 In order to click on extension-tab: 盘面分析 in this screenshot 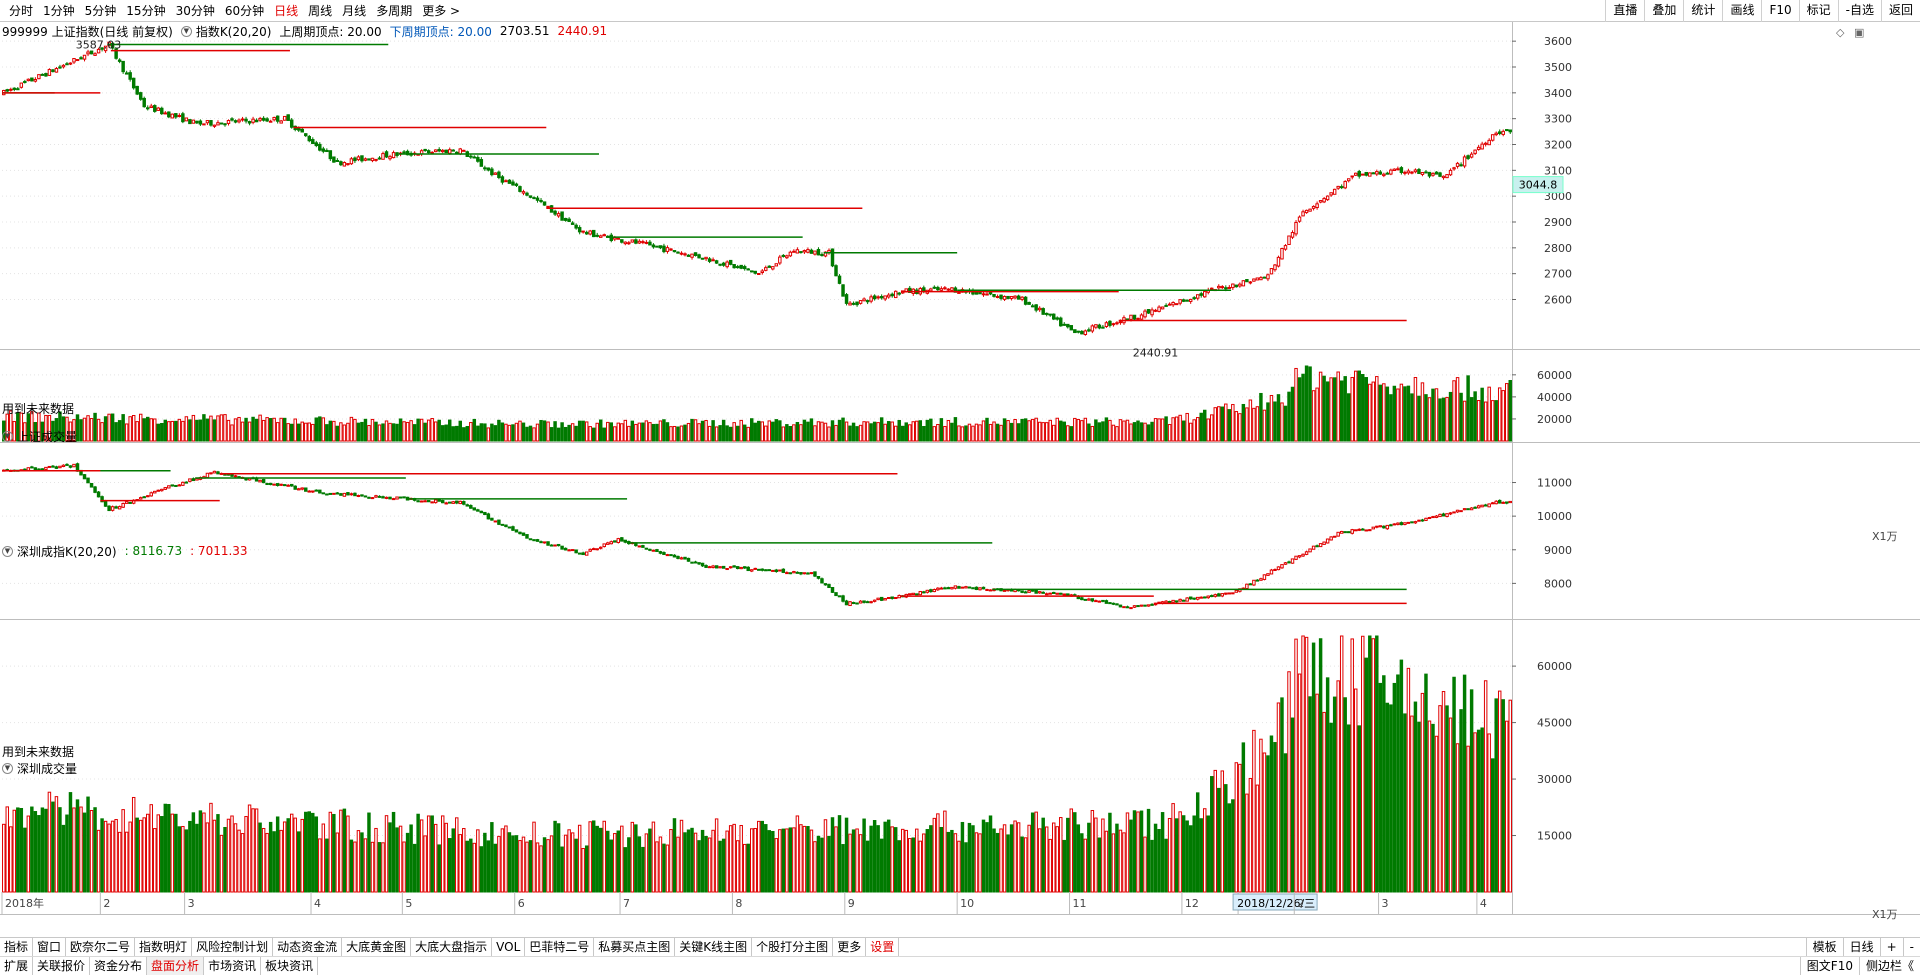, I will do `click(176, 966)`.